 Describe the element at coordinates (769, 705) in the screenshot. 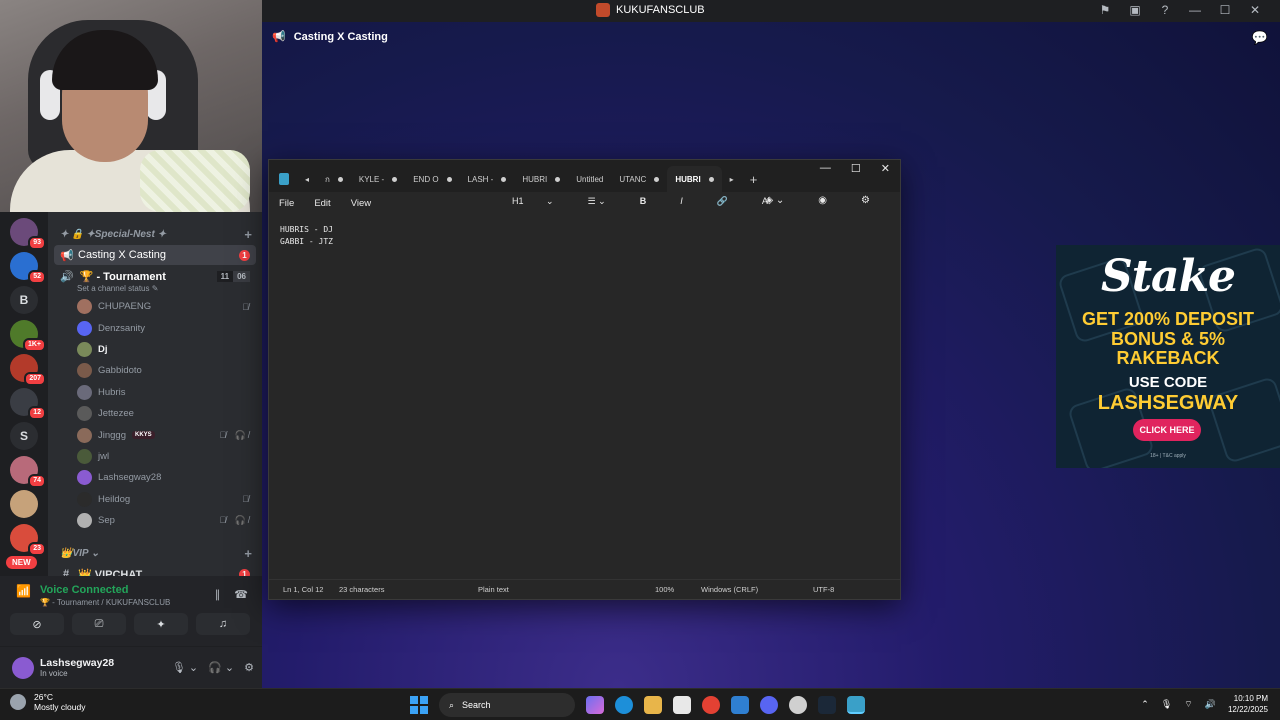

I see `discord-app-icon` at that location.